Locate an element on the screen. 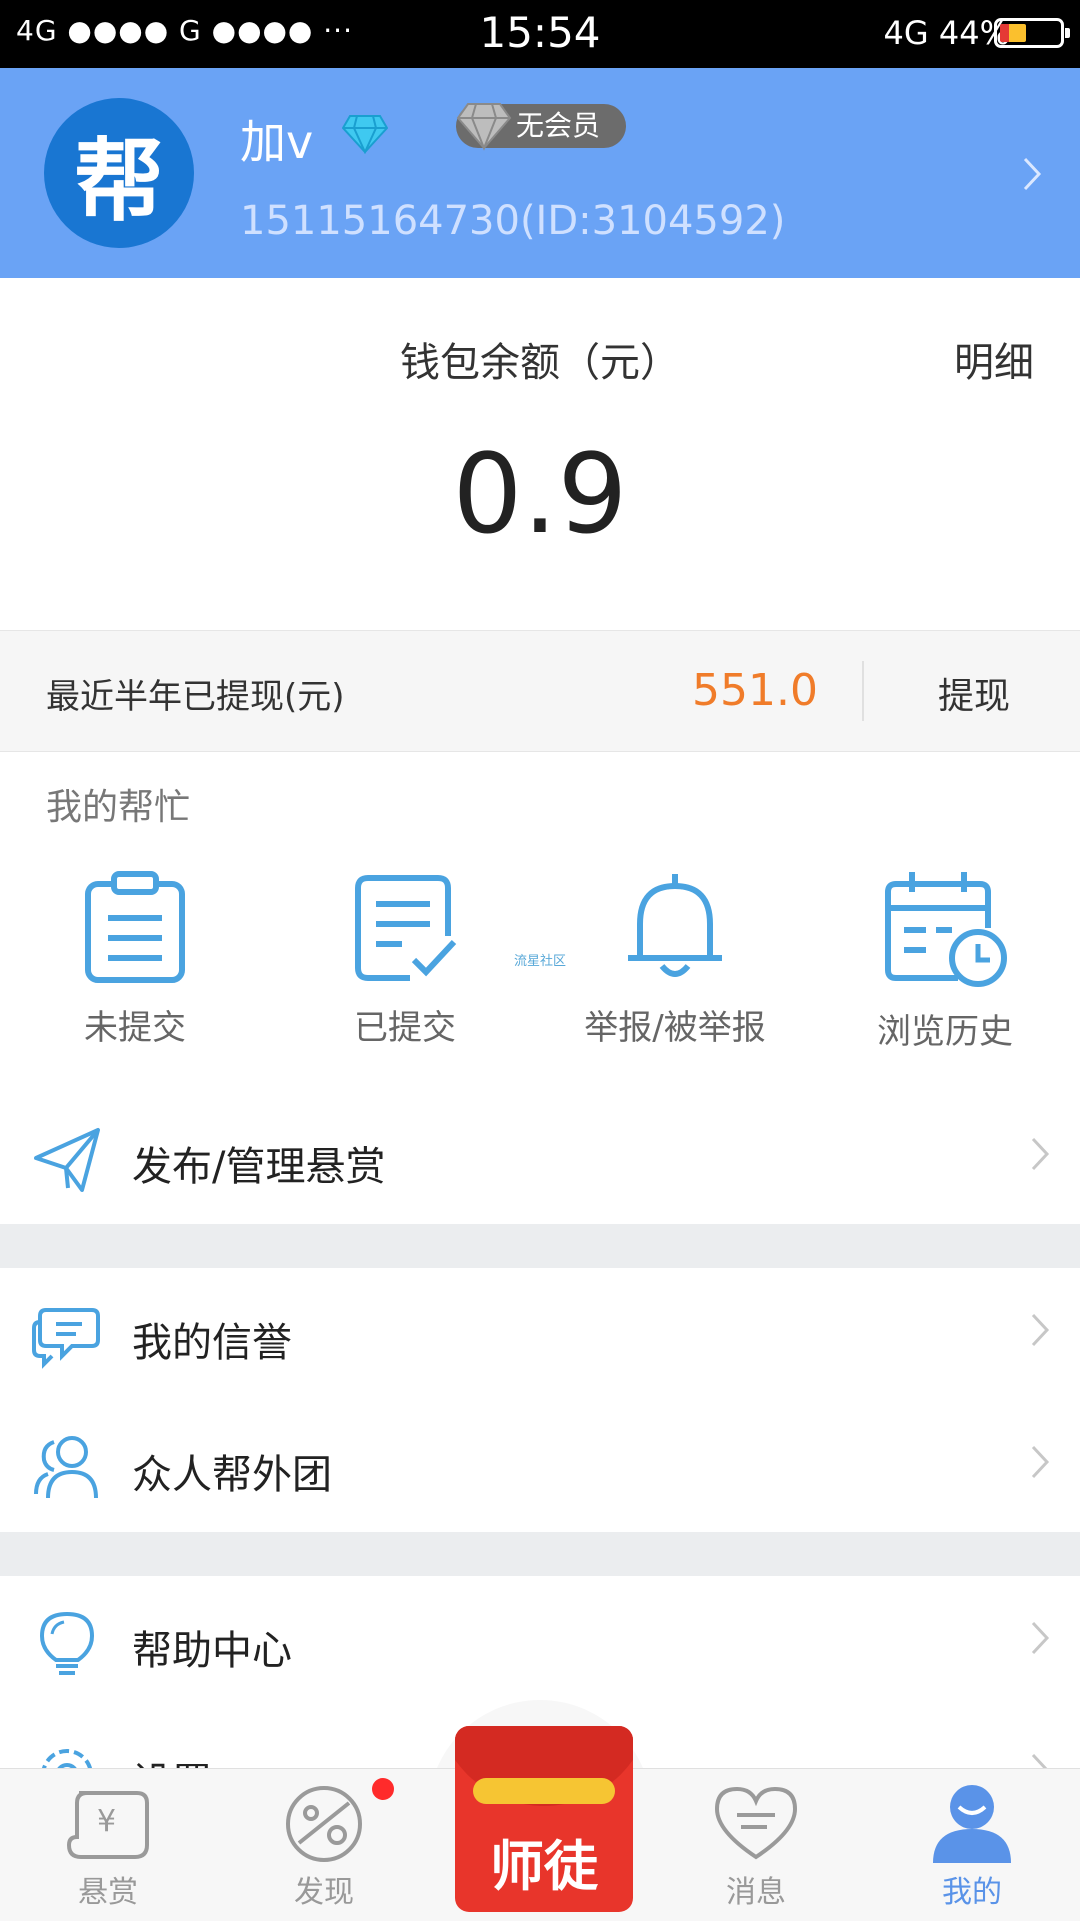 The height and width of the screenshot is (1921, 1080). withdraw-bar: 最近半年已提现(元) 551.0 提现 is located at coordinates (540, 691).